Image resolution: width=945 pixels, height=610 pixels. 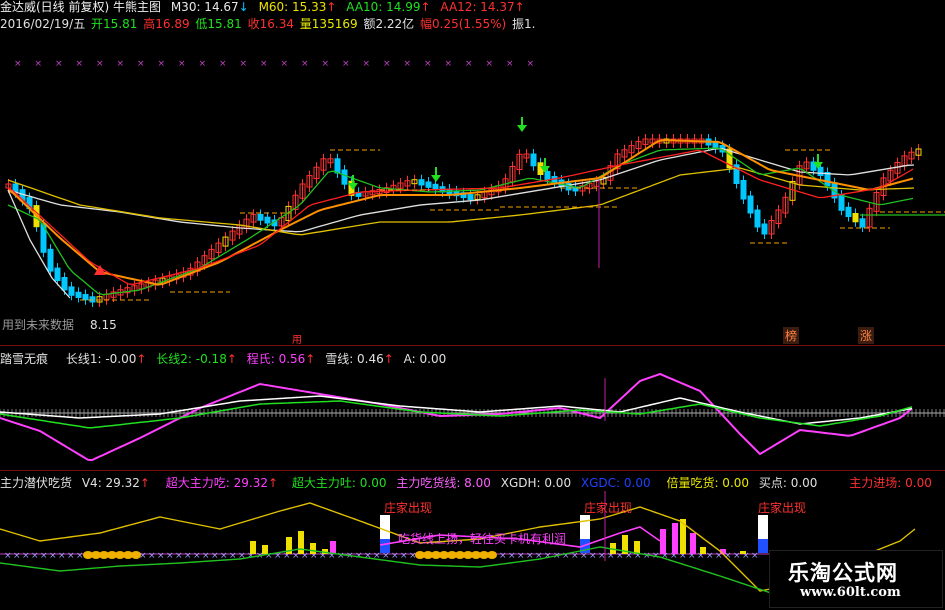 What do you see at coordinates (204, 7) in the screenshot?
I see `m30-value: M30: 14.67` at bounding box center [204, 7].